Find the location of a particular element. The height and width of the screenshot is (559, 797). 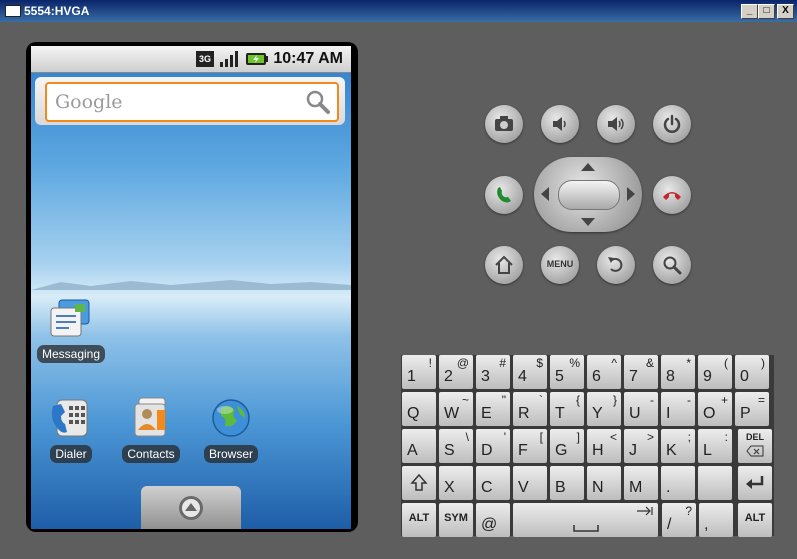

home-button is located at coordinates (504, 265).